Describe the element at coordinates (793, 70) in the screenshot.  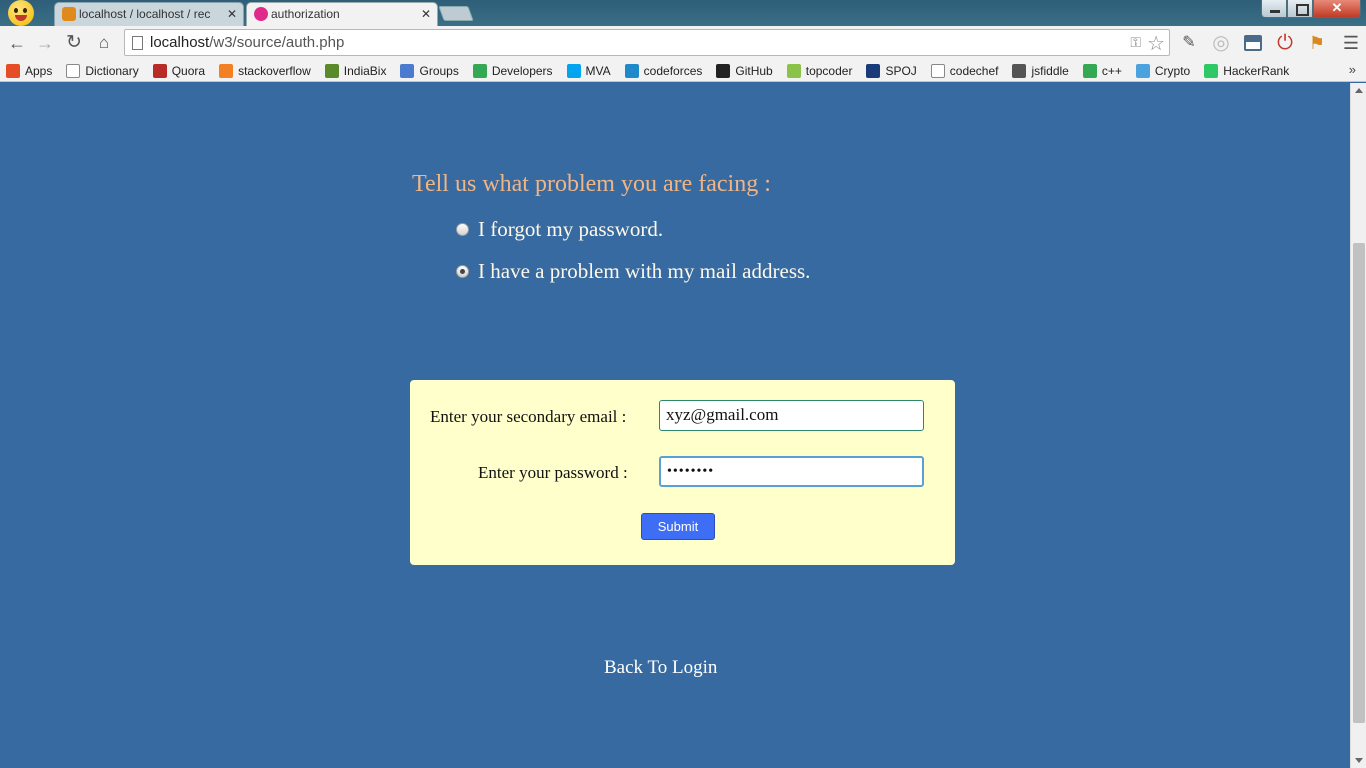
I see `topcoder-icon` at that location.